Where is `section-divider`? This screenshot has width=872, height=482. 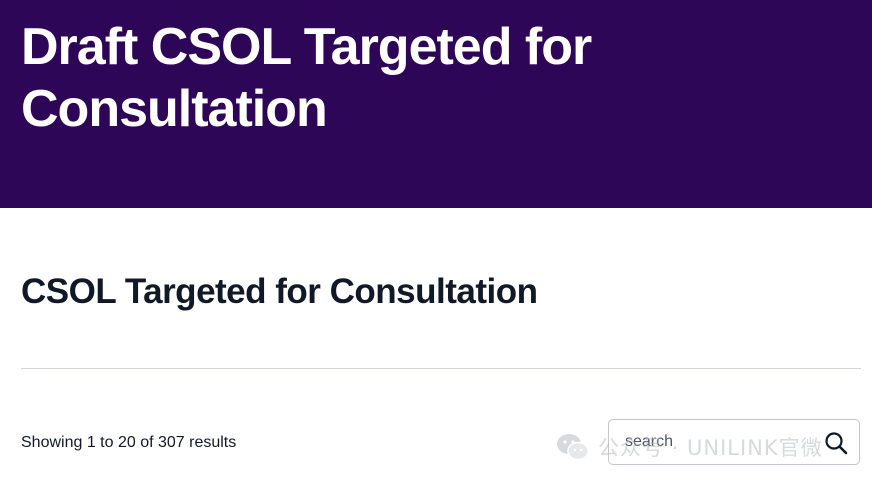
section-divider is located at coordinates (441, 368).